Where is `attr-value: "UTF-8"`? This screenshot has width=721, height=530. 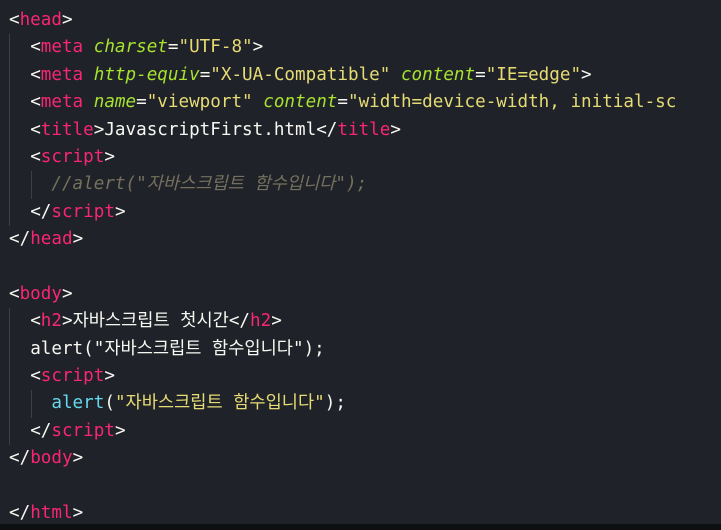
attr-value: "UTF-8" is located at coordinates (215, 47).